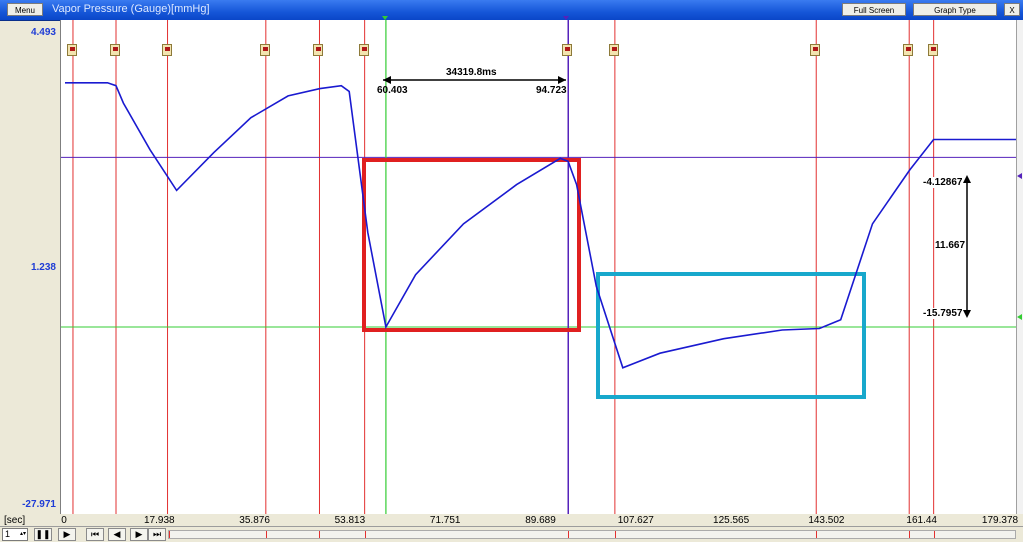 Image resolution: width=1023 pixels, height=542 pixels. What do you see at coordinates (1019, 267) in the screenshot?
I see `plot-right-gutter` at bounding box center [1019, 267].